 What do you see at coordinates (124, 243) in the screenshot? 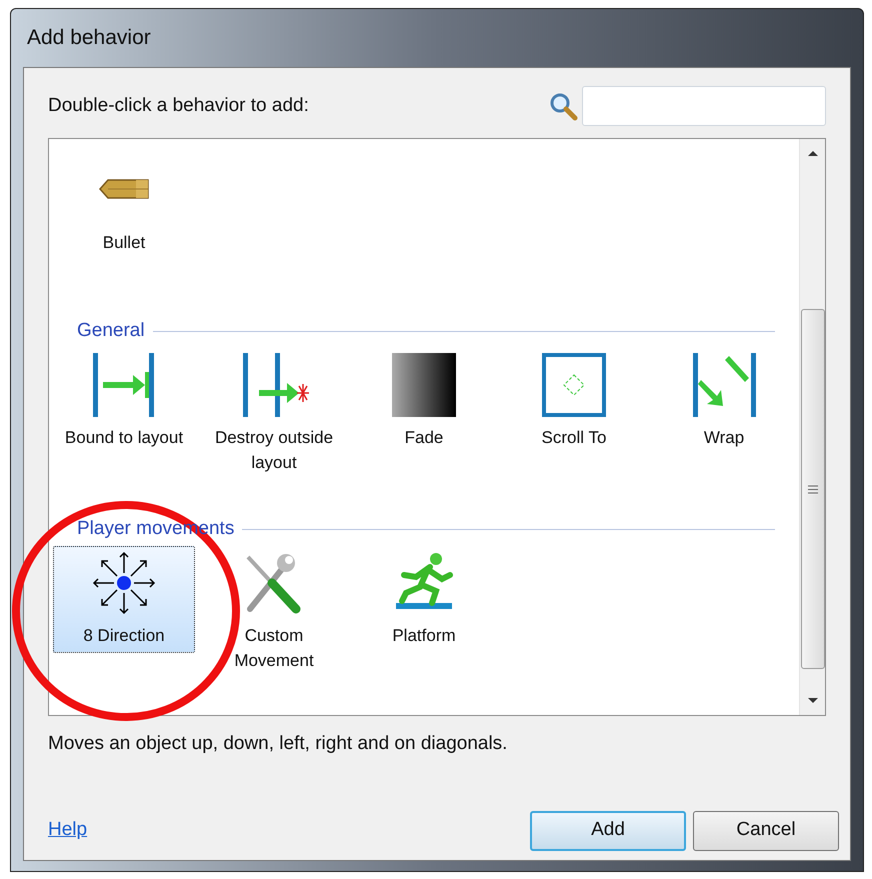
I see `behavior-label: Bullet` at bounding box center [124, 243].